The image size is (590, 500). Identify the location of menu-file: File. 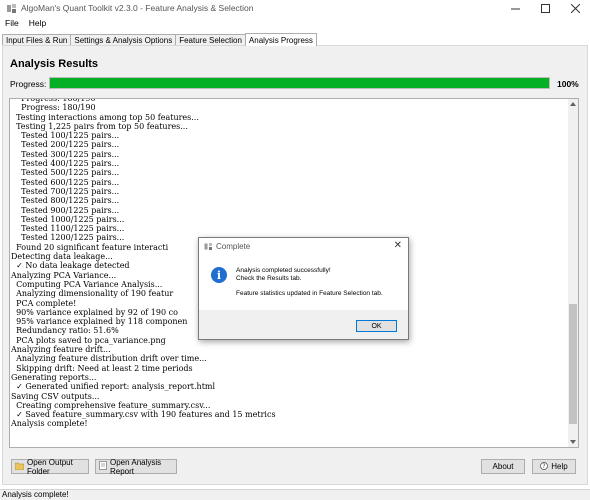
(12, 23).